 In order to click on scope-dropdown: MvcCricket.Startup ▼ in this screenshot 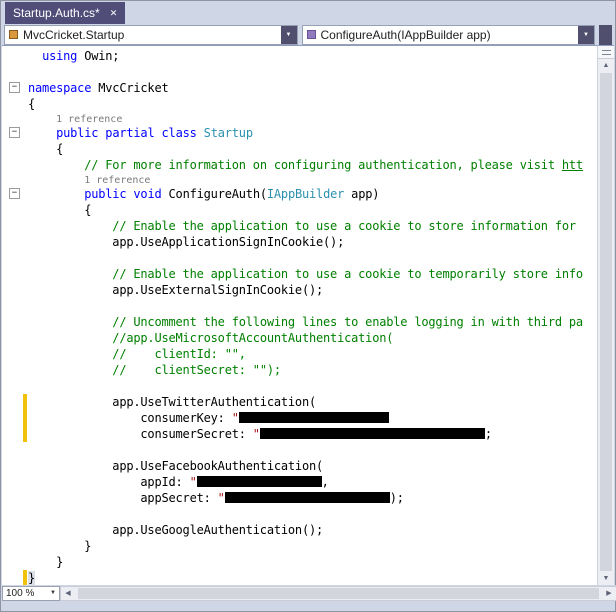, I will do `click(151, 34)`.